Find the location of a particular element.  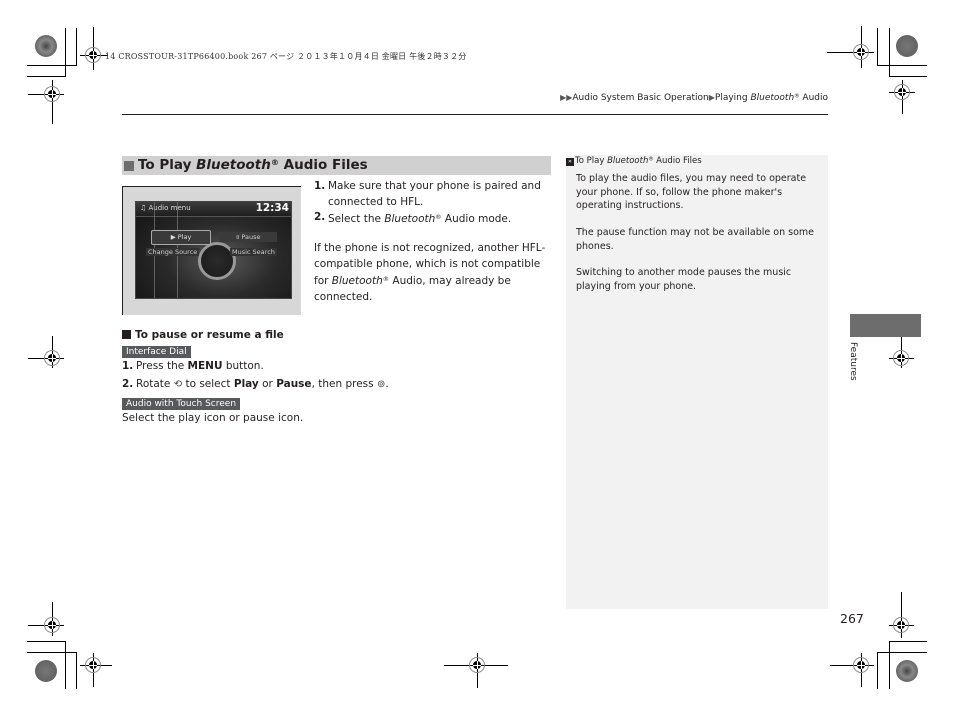

step-item: 2. Select the Bluetooth® Audio mode. is located at coordinates (434, 219).